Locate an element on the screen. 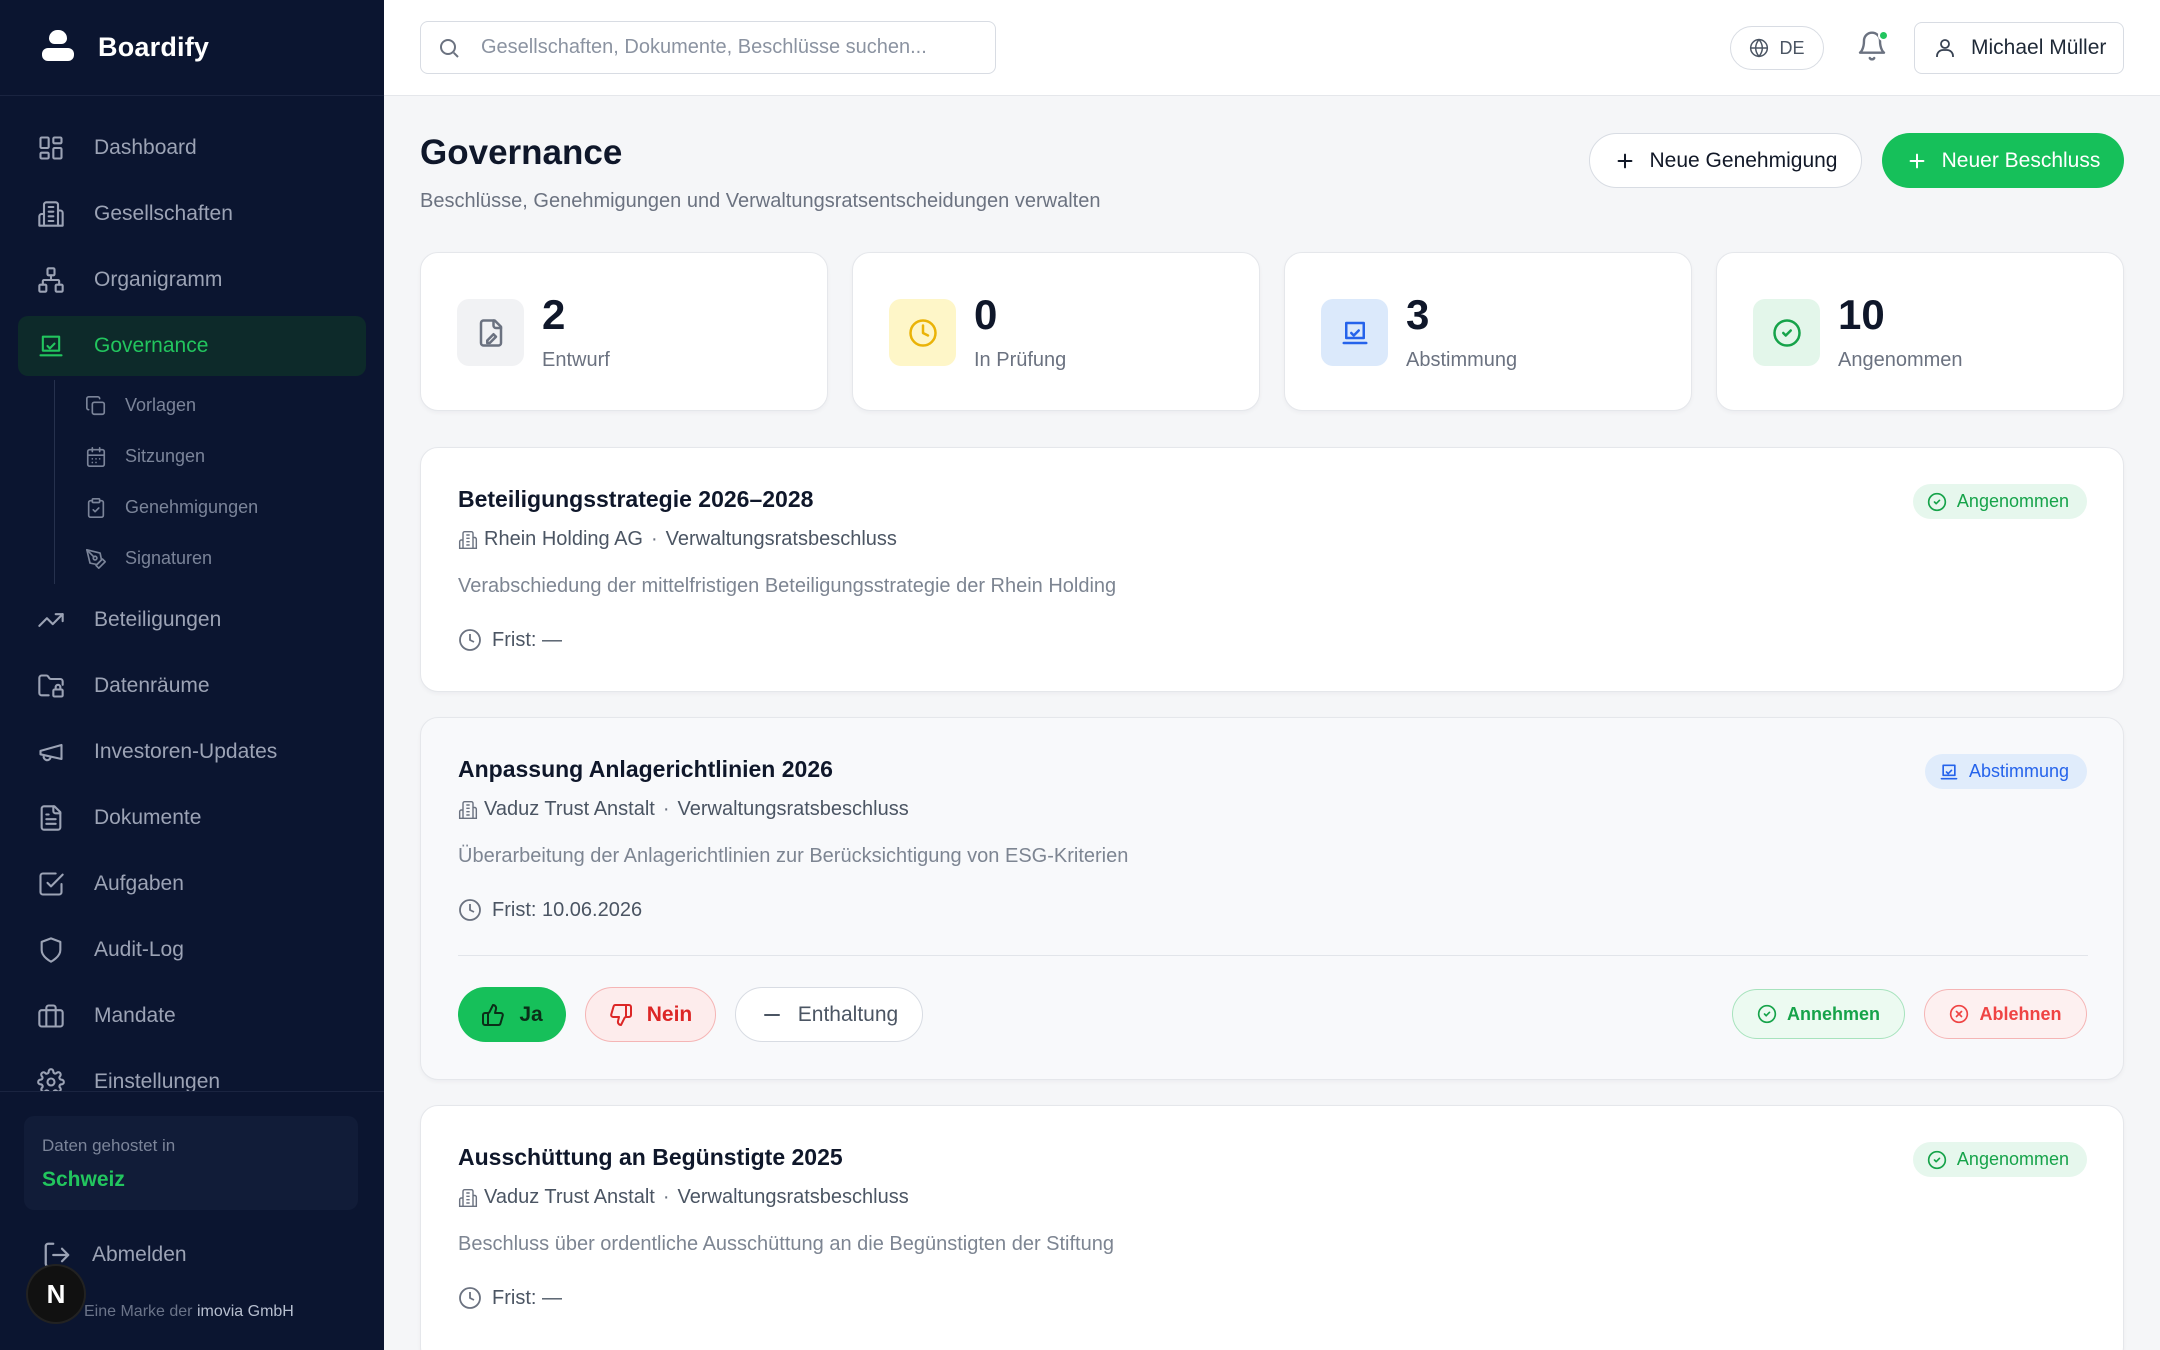 The width and height of the screenshot is (2160, 1350). pen-icon is located at coordinates (96, 559).